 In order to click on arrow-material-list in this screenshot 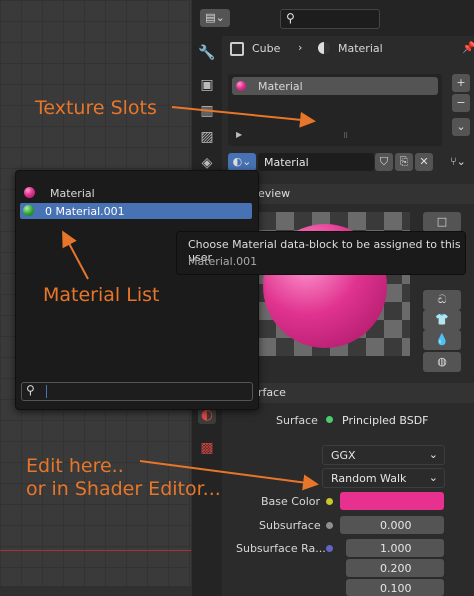, I will do `click(75, 255)`.